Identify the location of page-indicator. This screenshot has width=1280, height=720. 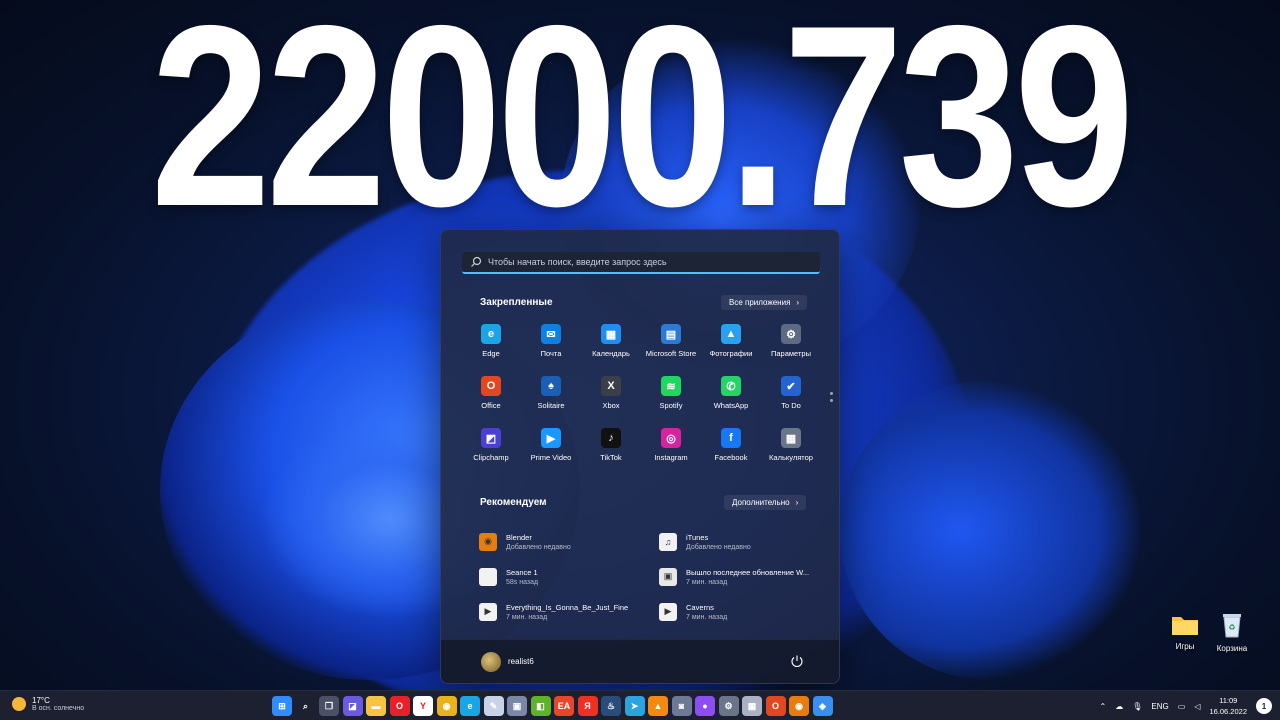
(832, 399).